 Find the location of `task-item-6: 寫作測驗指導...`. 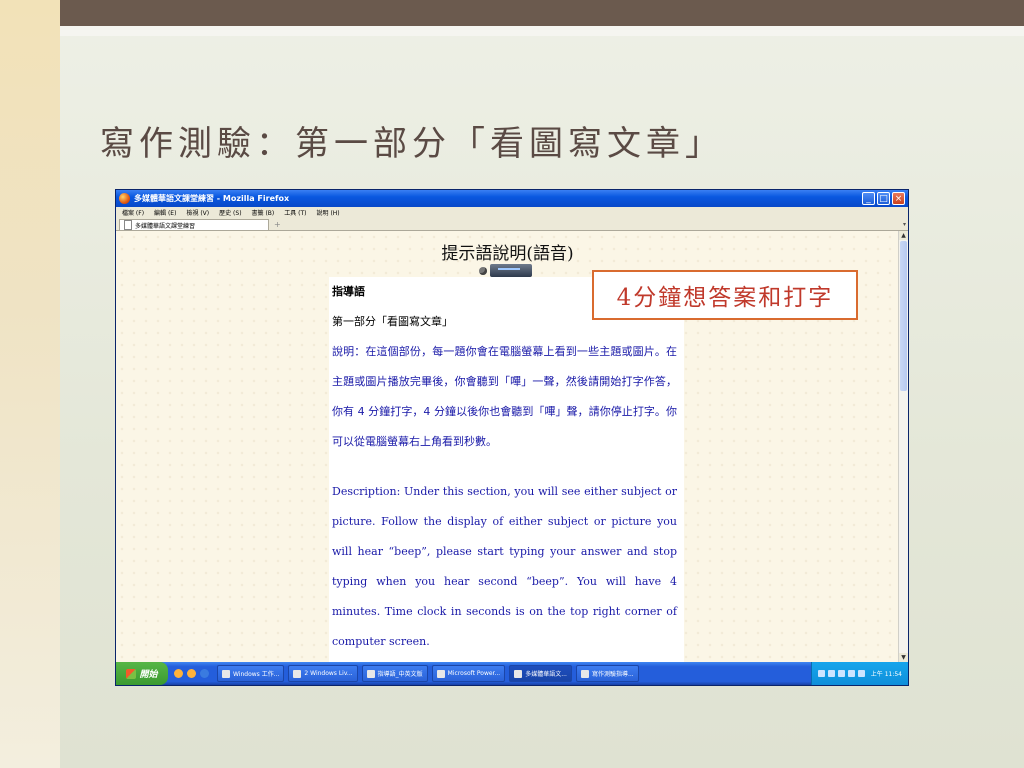

task-item-6: 寫作測驗指導... is located at coordinates (607, 673).